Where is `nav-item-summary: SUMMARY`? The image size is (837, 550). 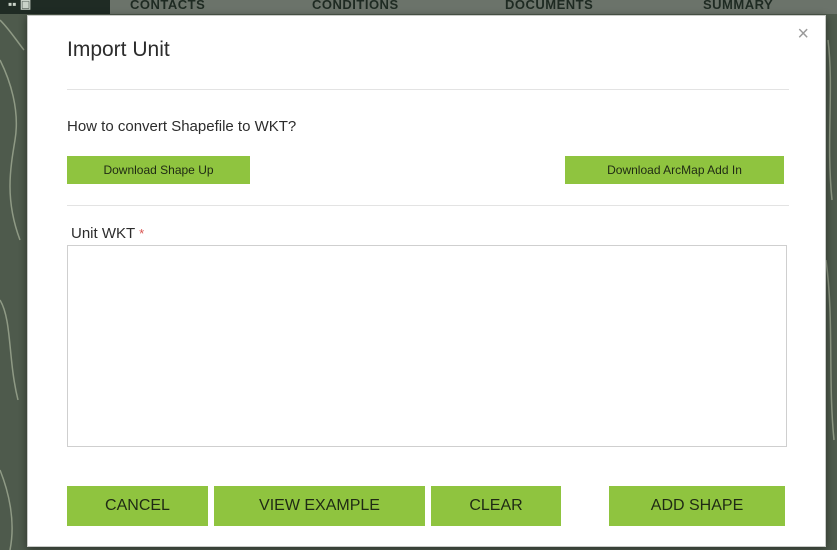 nav-item-summary: SUMMARY is located at coordinates (738, 6).